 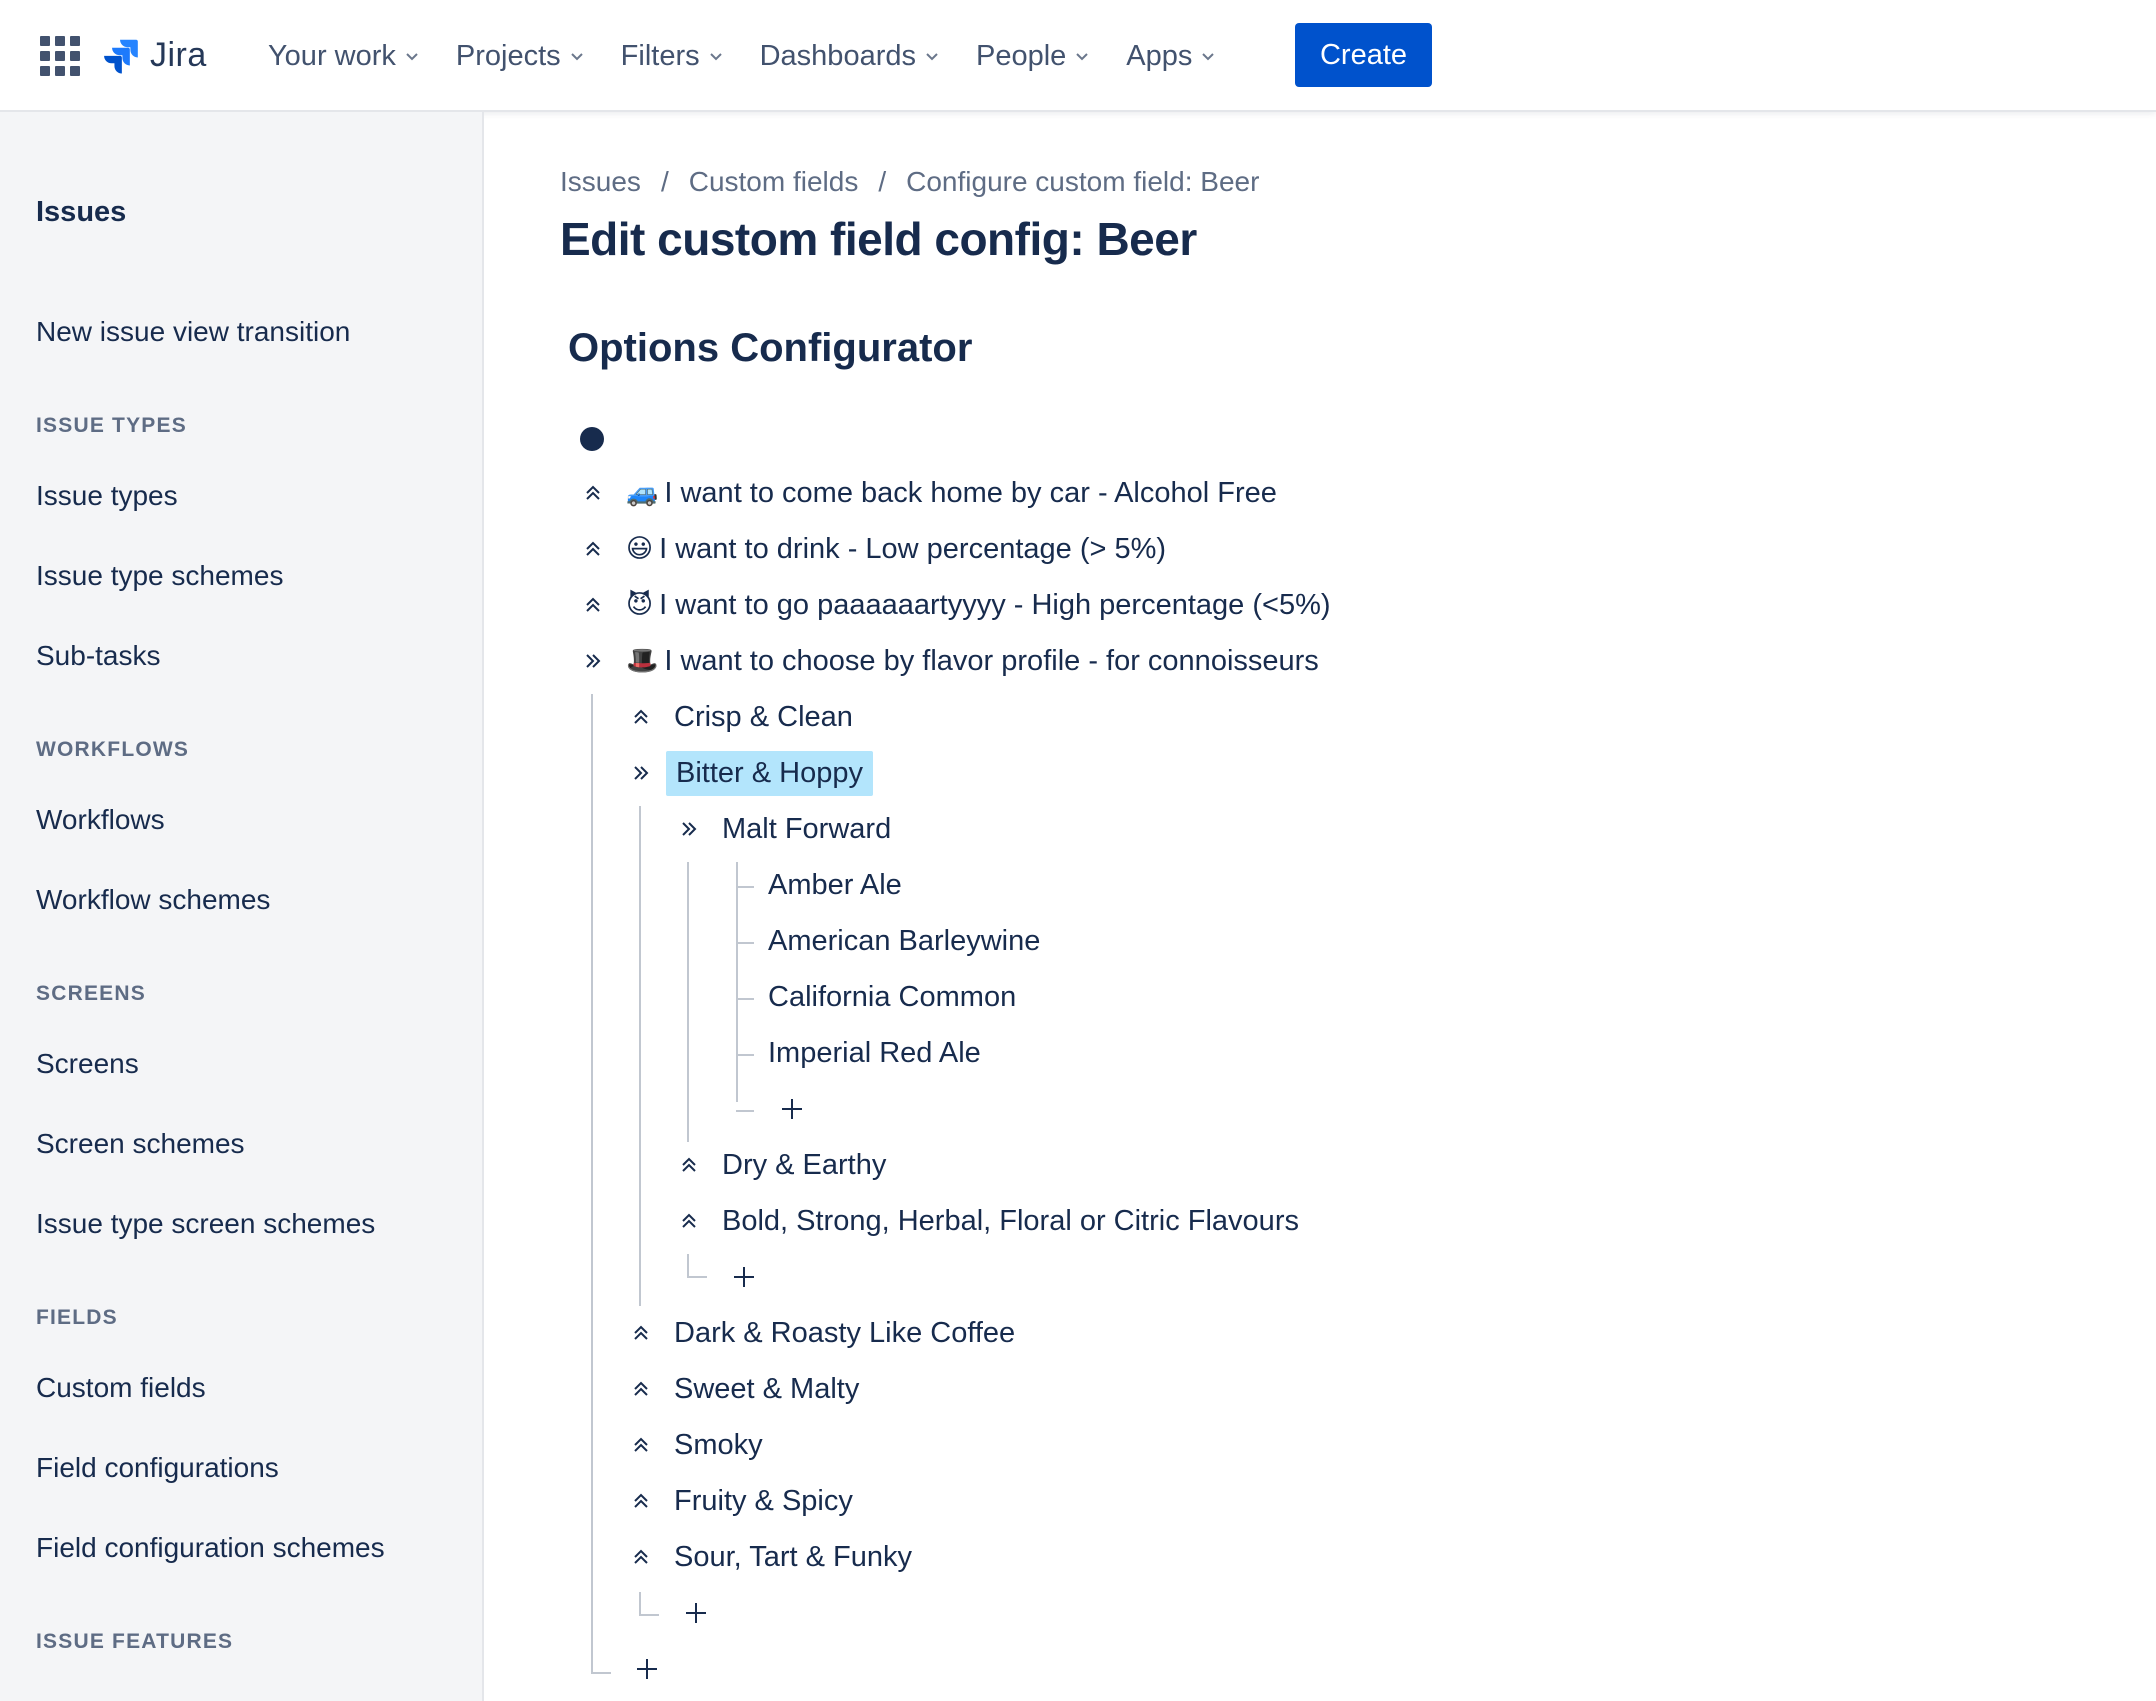 I want to click on option-label: American Barleywine, so click(x=904, y=941).